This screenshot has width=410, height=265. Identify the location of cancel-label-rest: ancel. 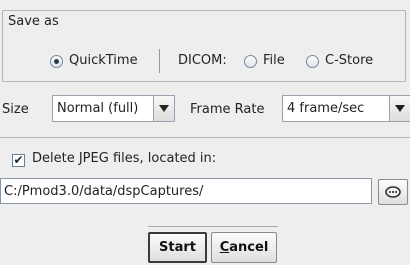
(249, 247).